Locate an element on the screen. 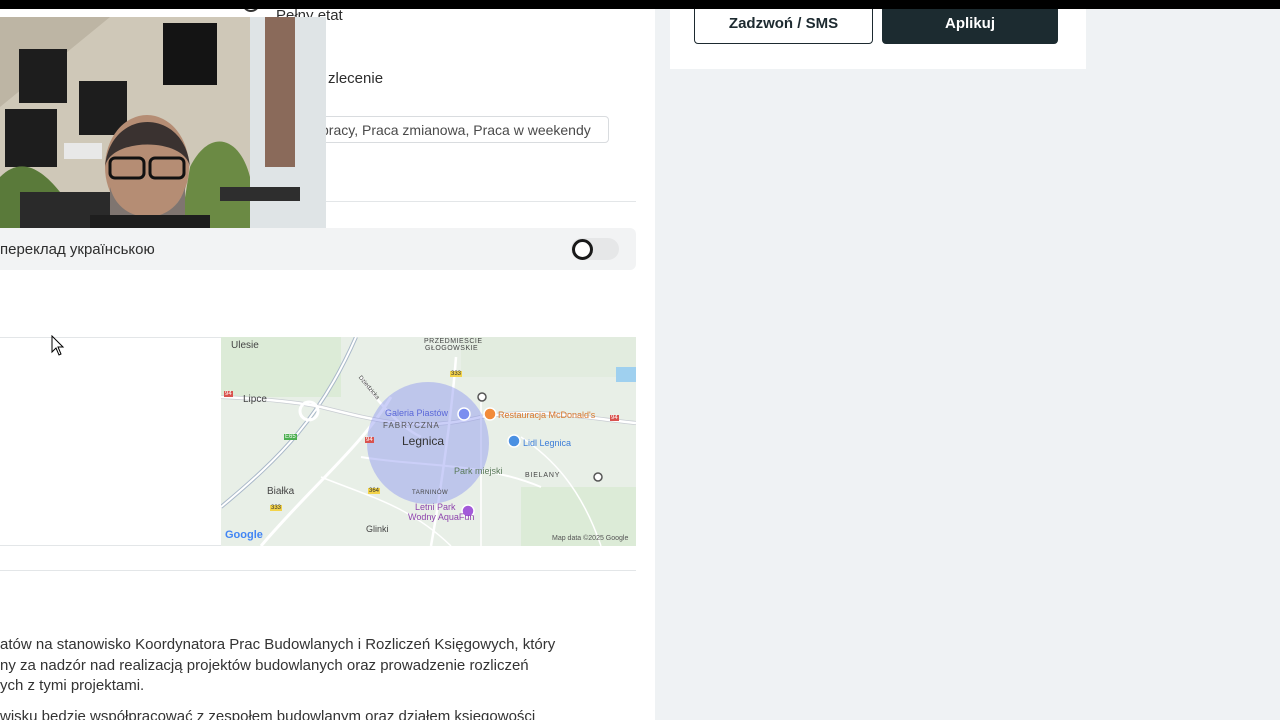  map-label-bialka: Białka is located at coordinates (281, 491).